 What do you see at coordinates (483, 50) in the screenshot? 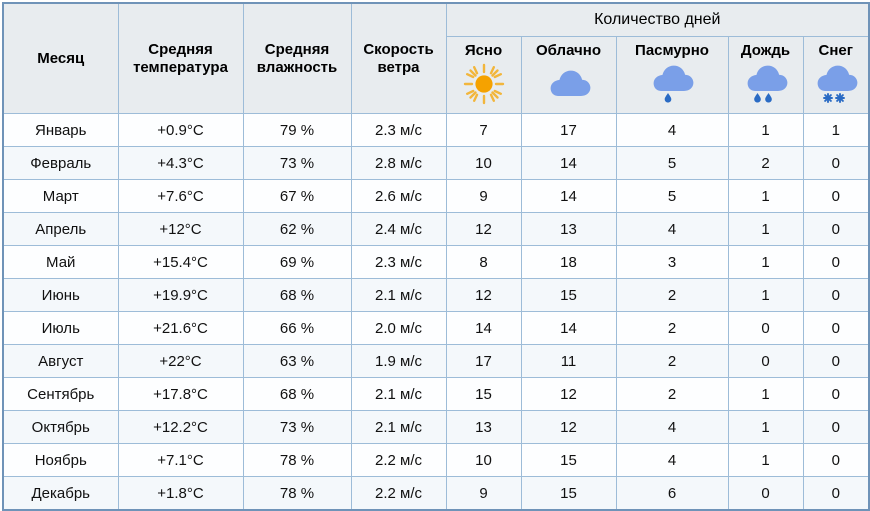
I see `column-header-clear-label: Ясно` at bounding box center [483, 50].